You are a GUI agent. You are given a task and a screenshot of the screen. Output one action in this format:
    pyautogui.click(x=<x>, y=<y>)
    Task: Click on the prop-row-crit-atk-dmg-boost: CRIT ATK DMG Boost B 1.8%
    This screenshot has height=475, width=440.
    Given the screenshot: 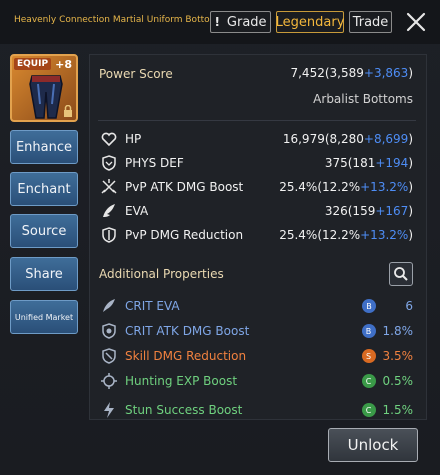 What is the action you would take?
    pyautogui.click(x=256, y=331)
    